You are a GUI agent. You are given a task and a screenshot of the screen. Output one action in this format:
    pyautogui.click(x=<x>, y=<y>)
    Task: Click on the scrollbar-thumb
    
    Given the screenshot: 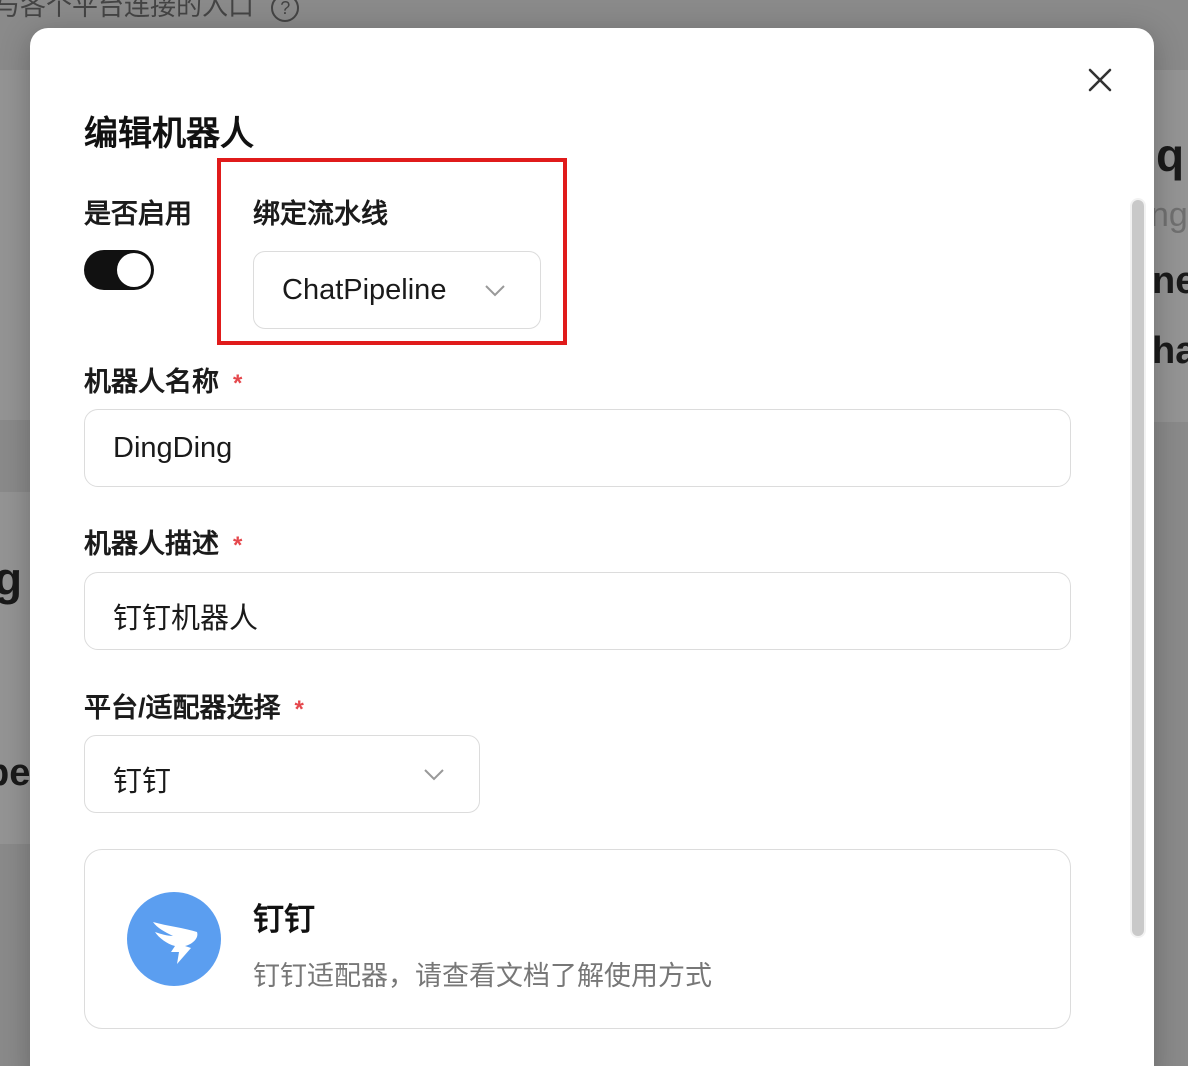 What is the action you would take?
    pyautogui.click(x=1138, y=568)
    